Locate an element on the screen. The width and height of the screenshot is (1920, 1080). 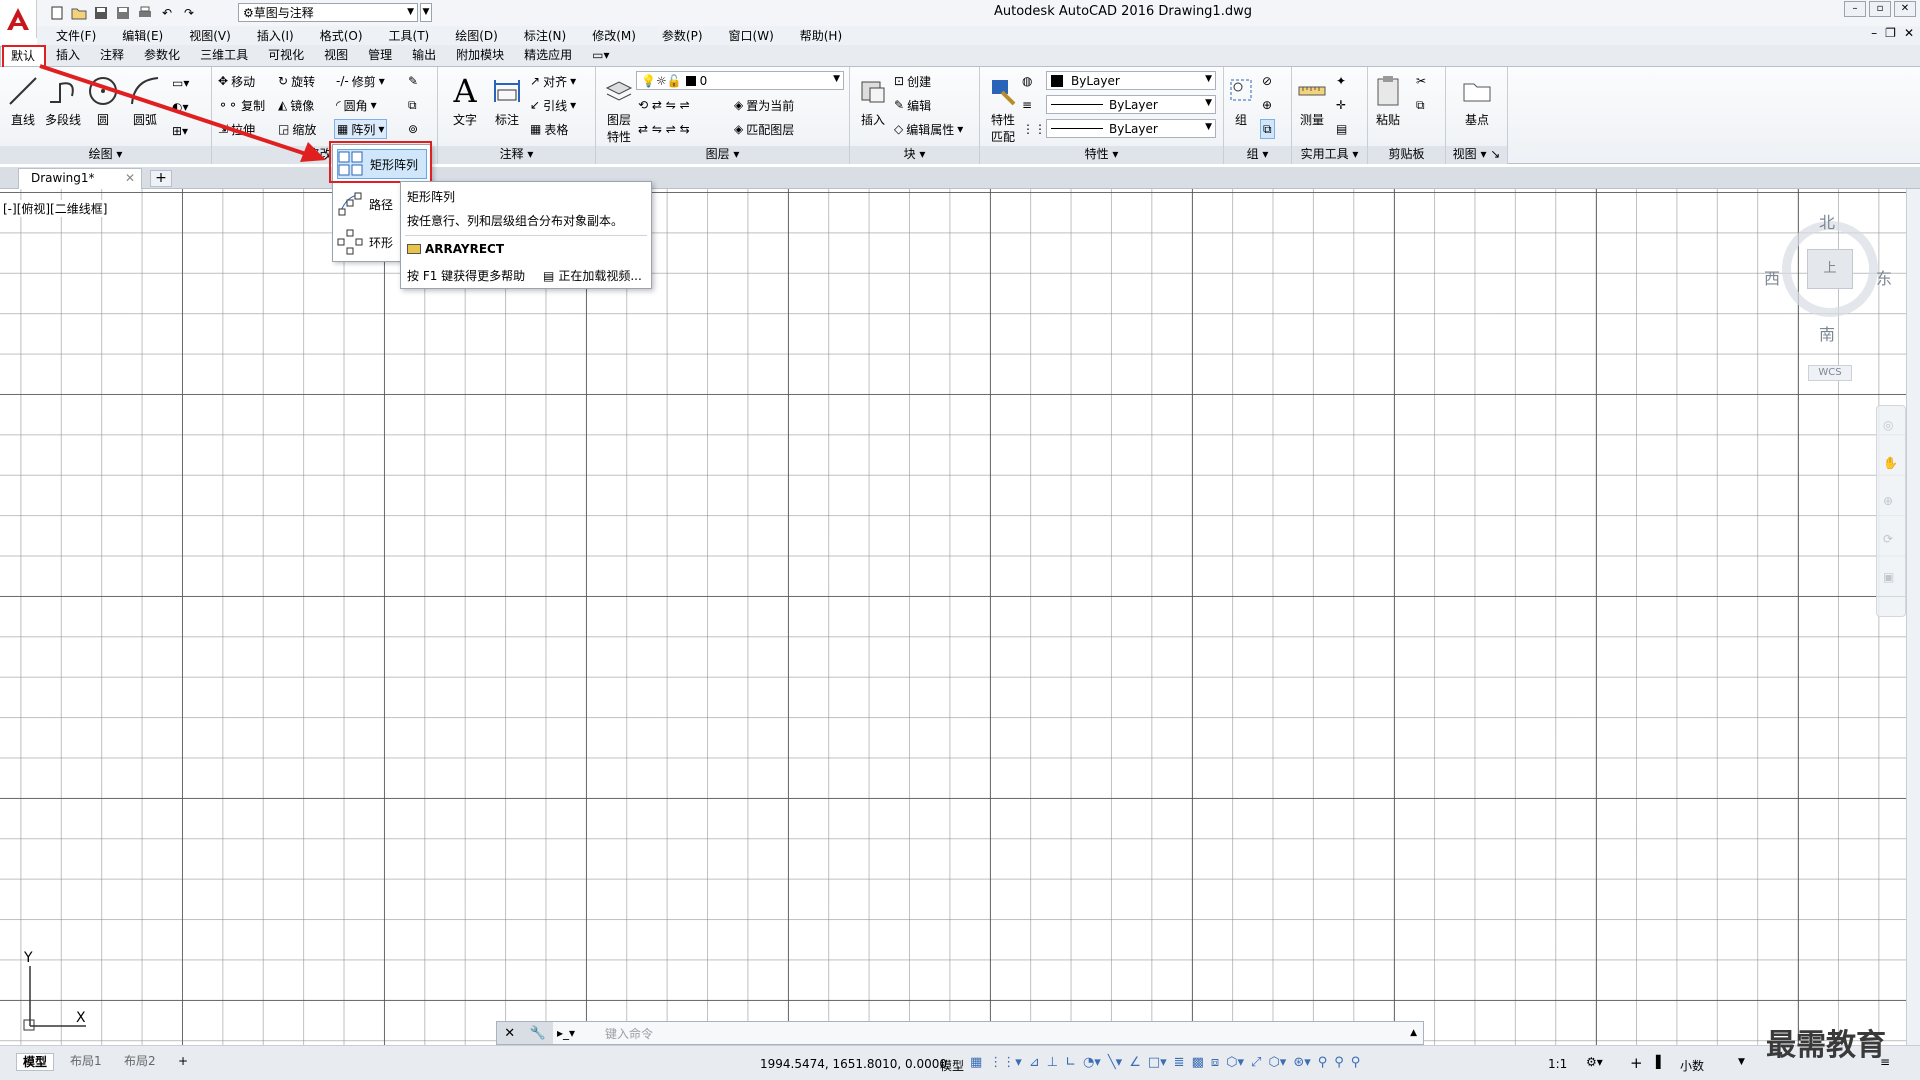
color-combo: ByLayer ▼ is located at coordinates (1131, 80).